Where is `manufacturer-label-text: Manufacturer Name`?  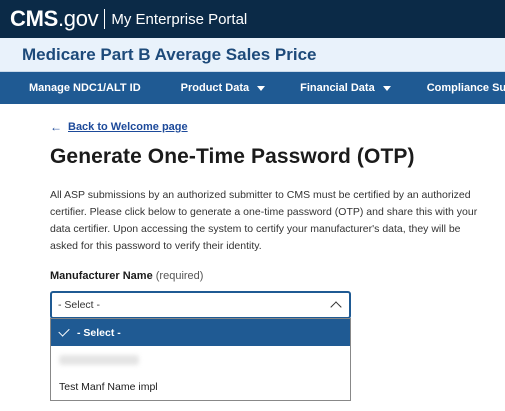
manufacturer-label-text: Manufacturer Name is located at coordinates (101, 276).